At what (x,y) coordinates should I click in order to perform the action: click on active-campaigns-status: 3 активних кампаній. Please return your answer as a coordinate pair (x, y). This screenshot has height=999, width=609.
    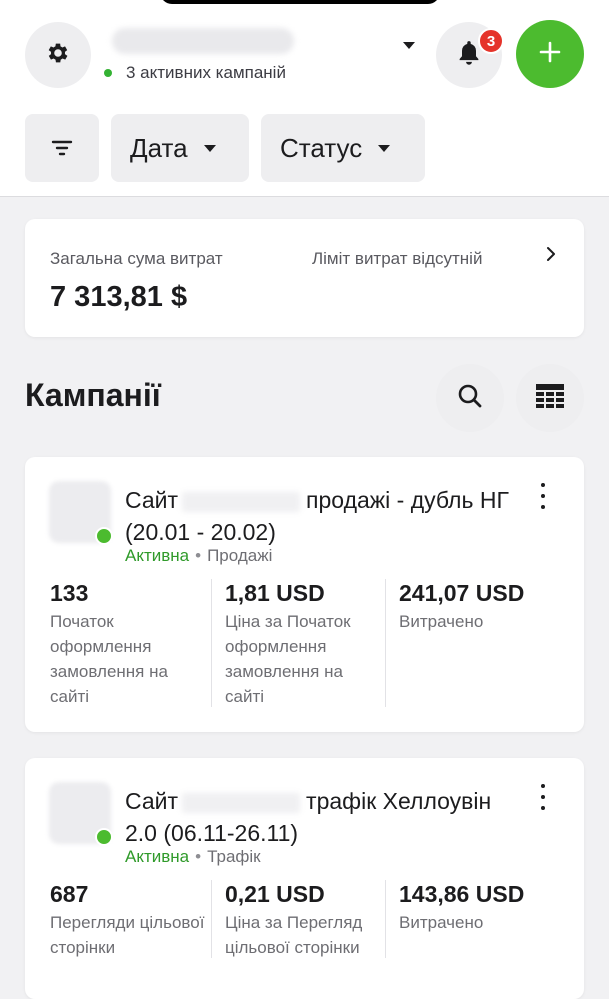
    Looking at the image, I should click on (195, 73).